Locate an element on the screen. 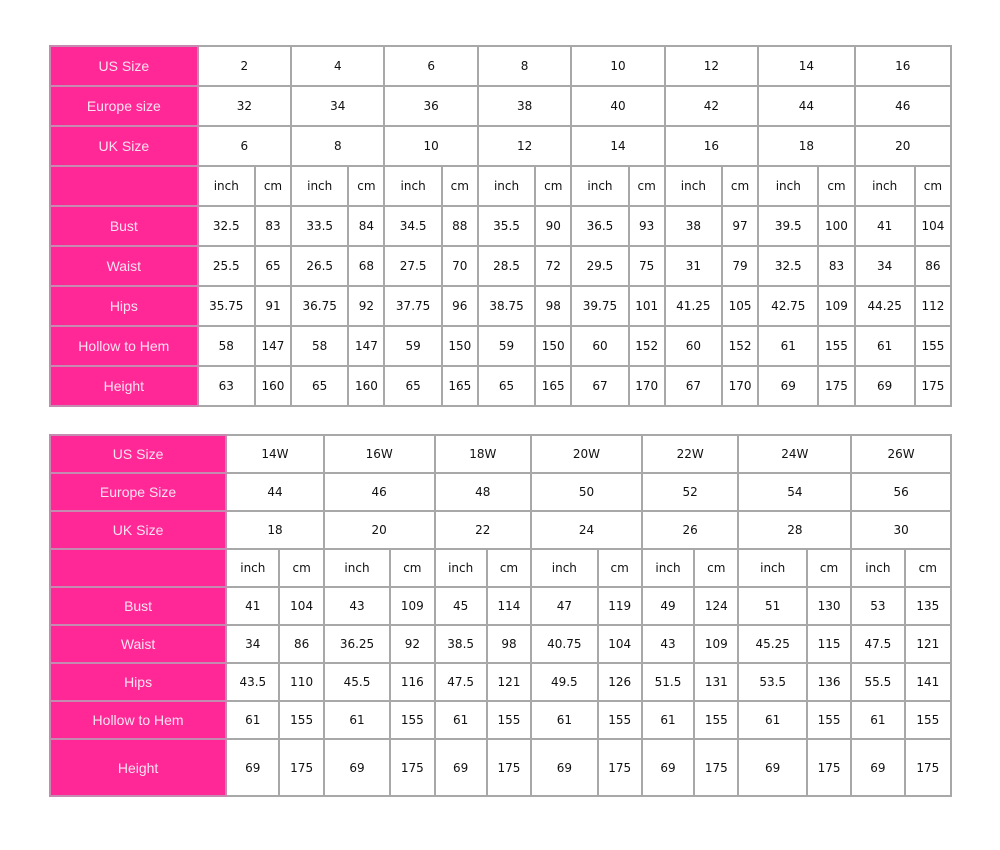 The image size is (1000, 850). measurement-value-cell: 45.5 is located at coordinates (357, 682).